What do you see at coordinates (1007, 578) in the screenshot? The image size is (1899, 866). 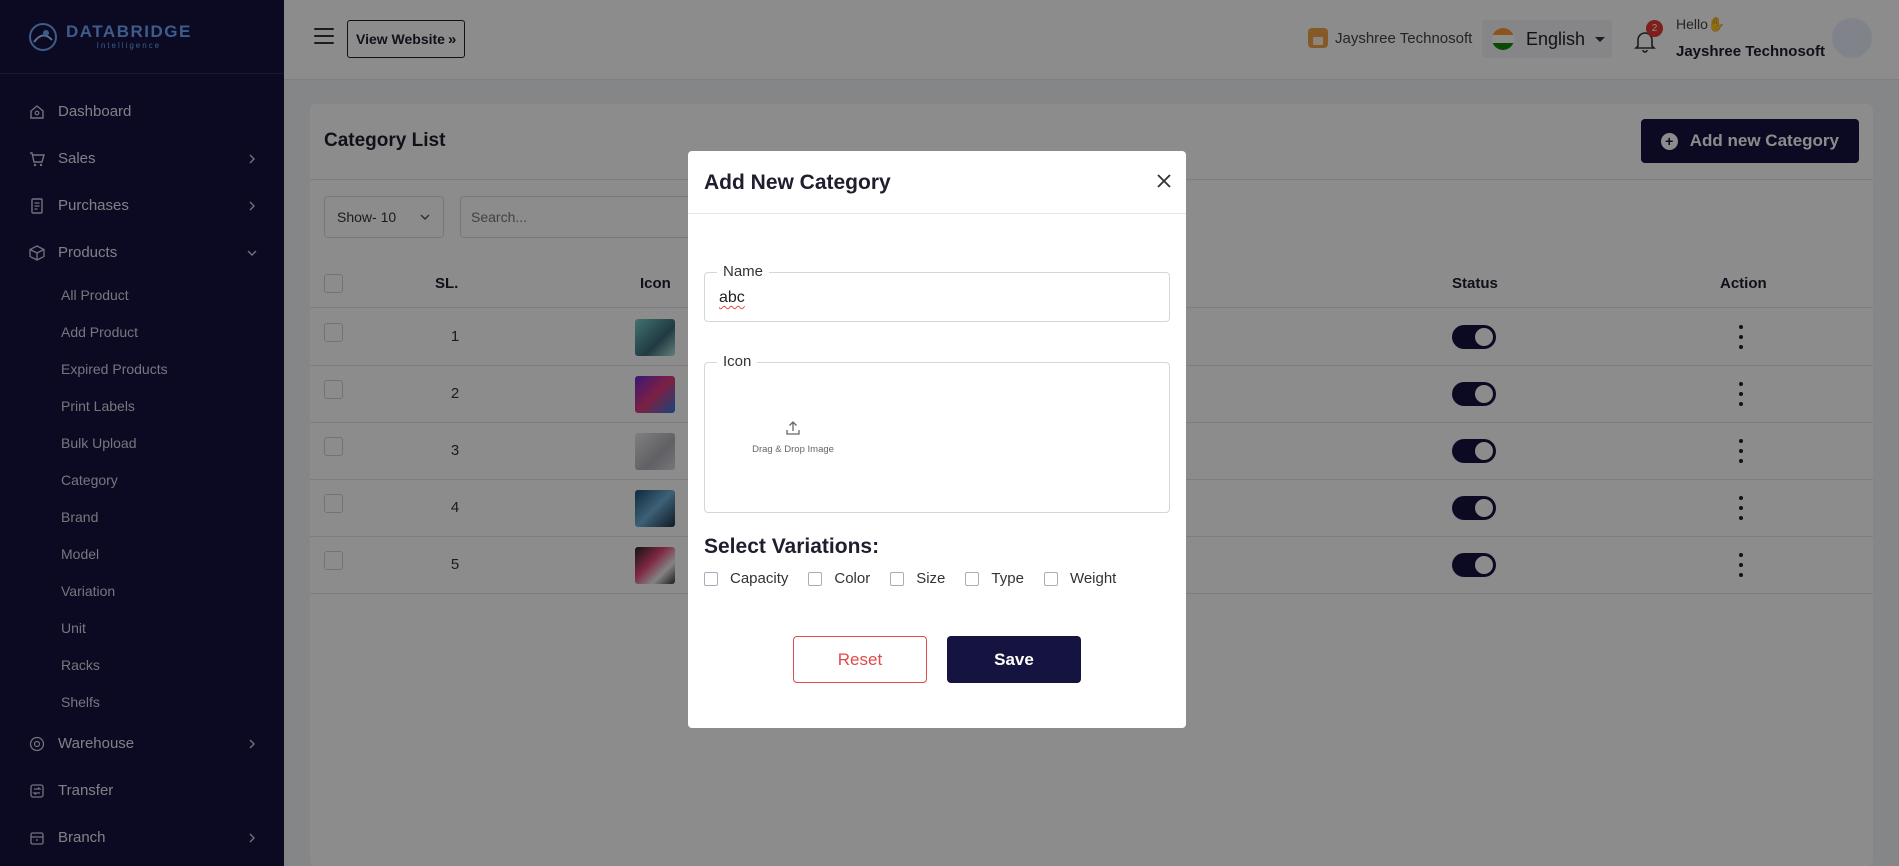 I see `variation-label: Type` at bounding box center [1007, 578].